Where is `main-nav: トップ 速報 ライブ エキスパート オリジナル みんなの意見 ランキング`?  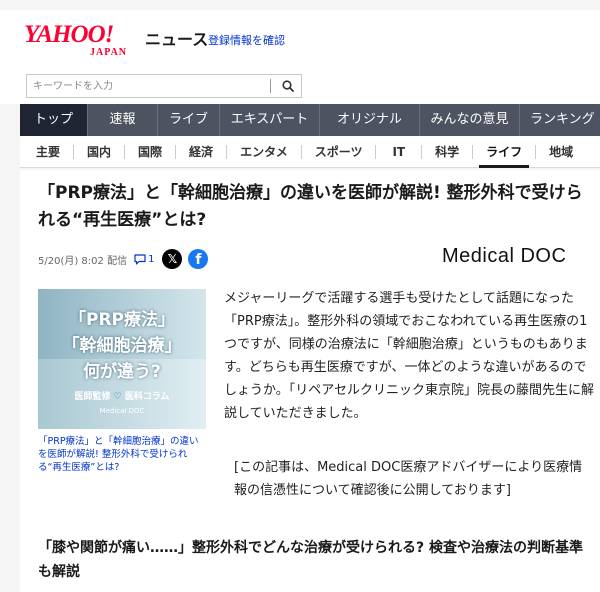 main-nav: トップ 速報 ライブ エキスパート オリジナル みんなの意見 ランキング is located at coordinates (310, 120).